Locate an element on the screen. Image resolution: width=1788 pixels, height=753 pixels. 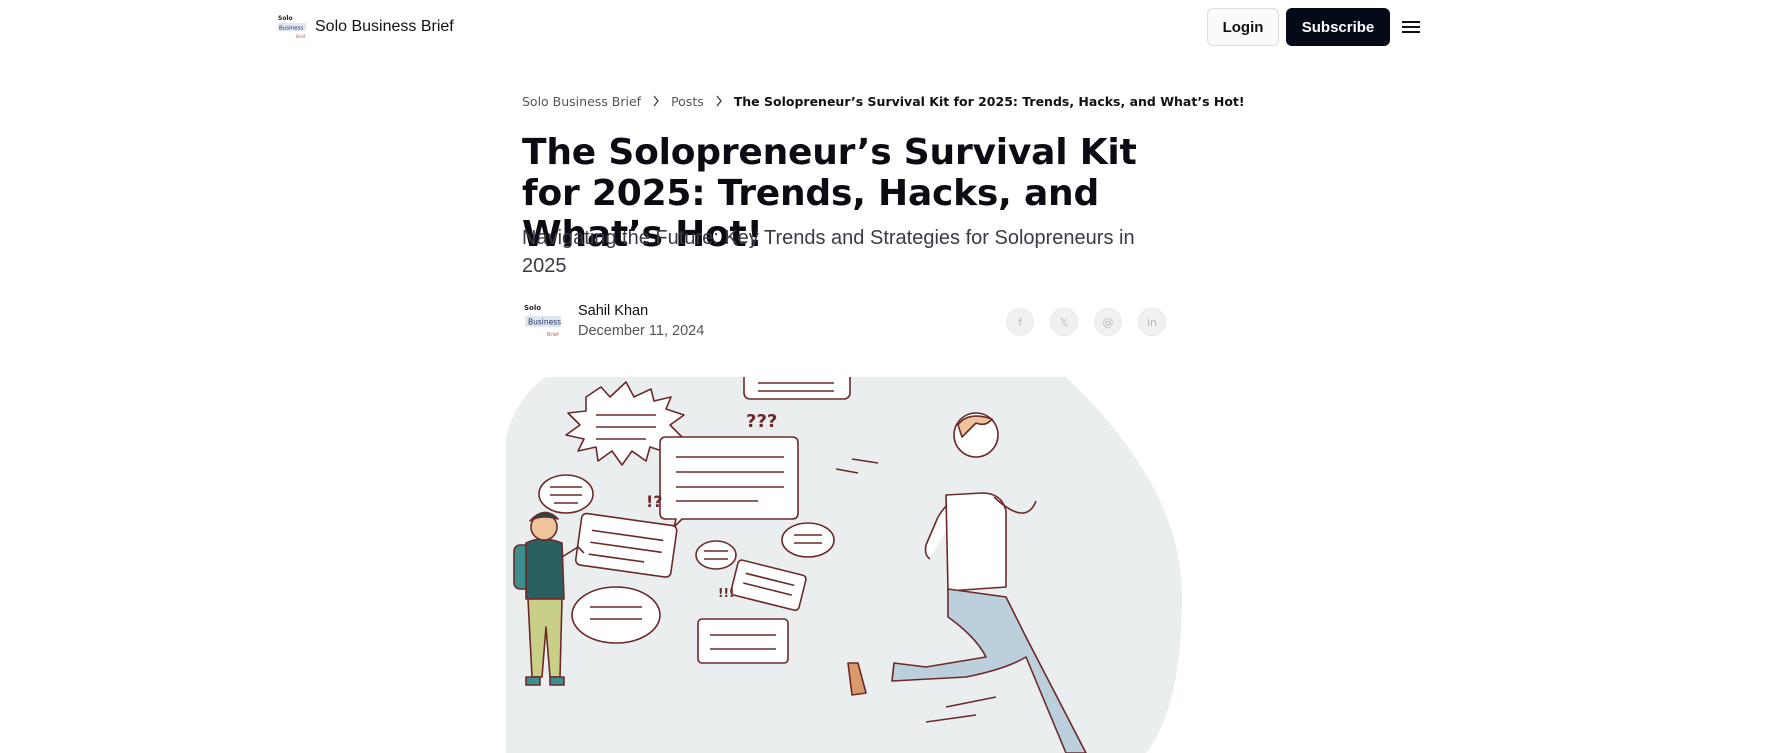
x-icon: 𝕏 is located at coordinates (1064, 322).